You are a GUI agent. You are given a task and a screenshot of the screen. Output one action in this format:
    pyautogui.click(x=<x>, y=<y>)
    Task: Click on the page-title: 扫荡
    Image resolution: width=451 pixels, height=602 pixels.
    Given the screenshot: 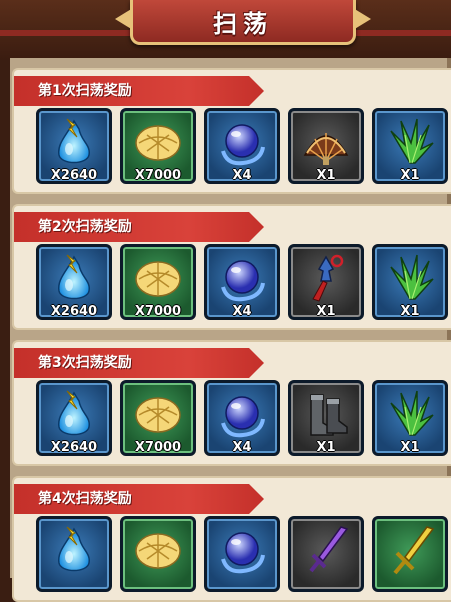 What is the action you would take?
    pyautogui.click(x=243, y=24)
    